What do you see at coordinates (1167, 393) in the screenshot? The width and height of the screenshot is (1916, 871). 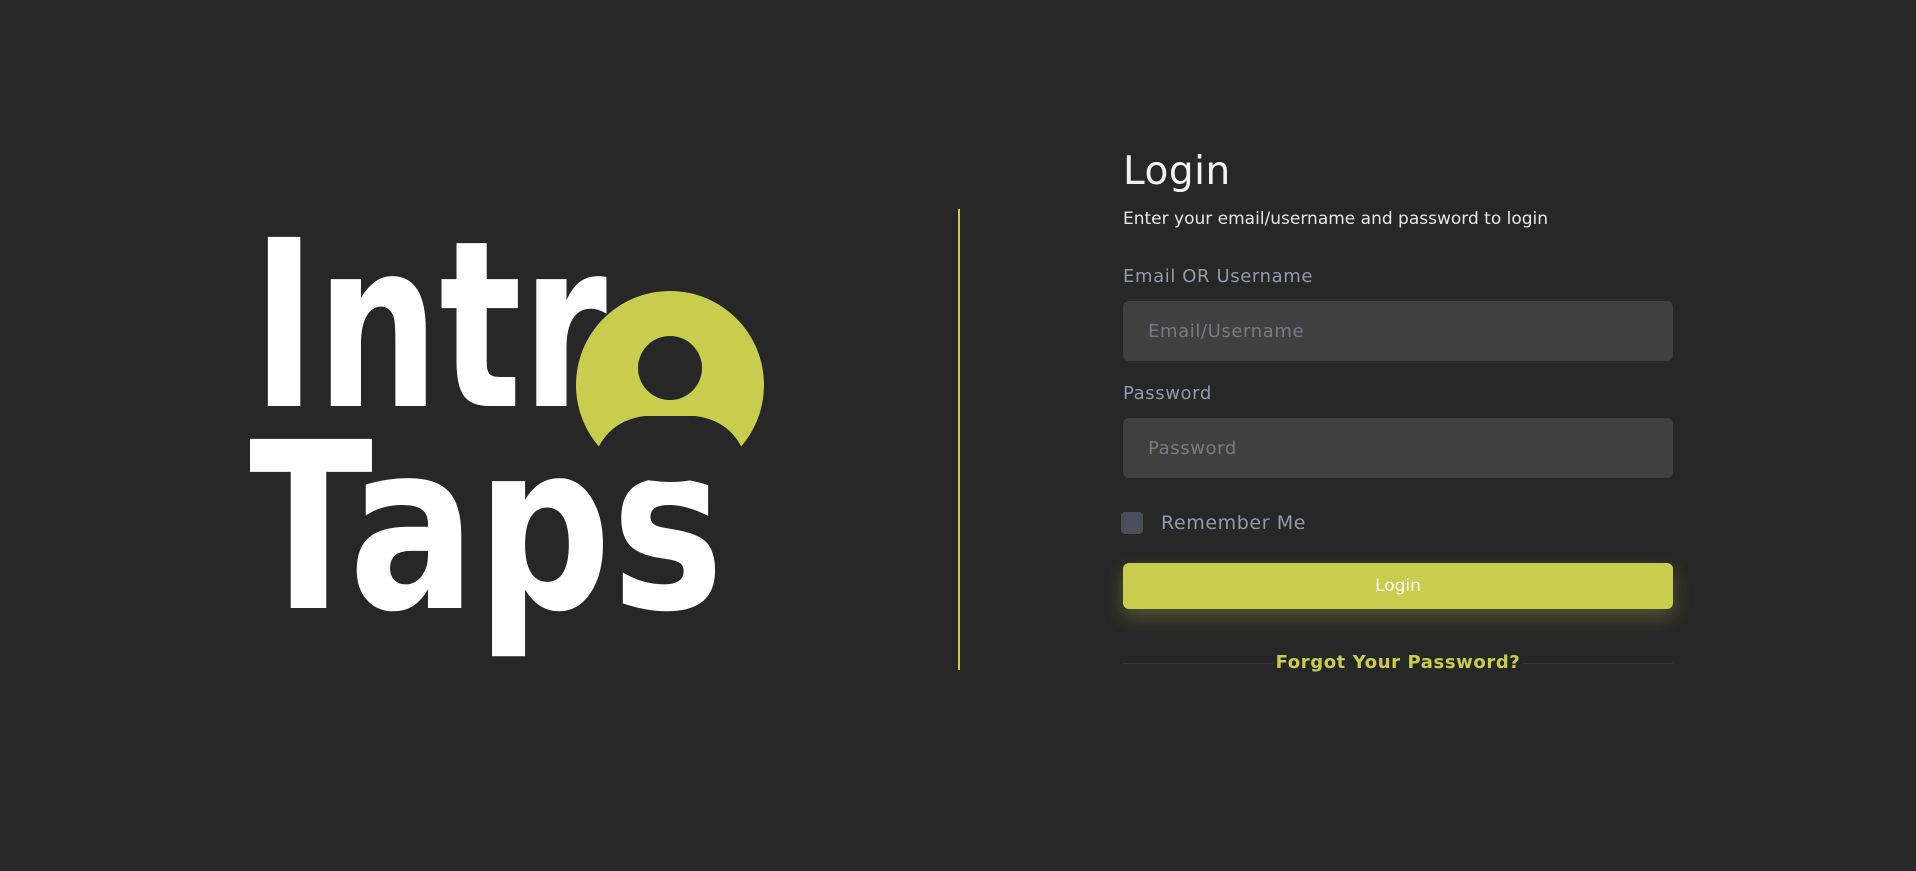 I see `password-label: Password` at bounding box center [1167, 393].